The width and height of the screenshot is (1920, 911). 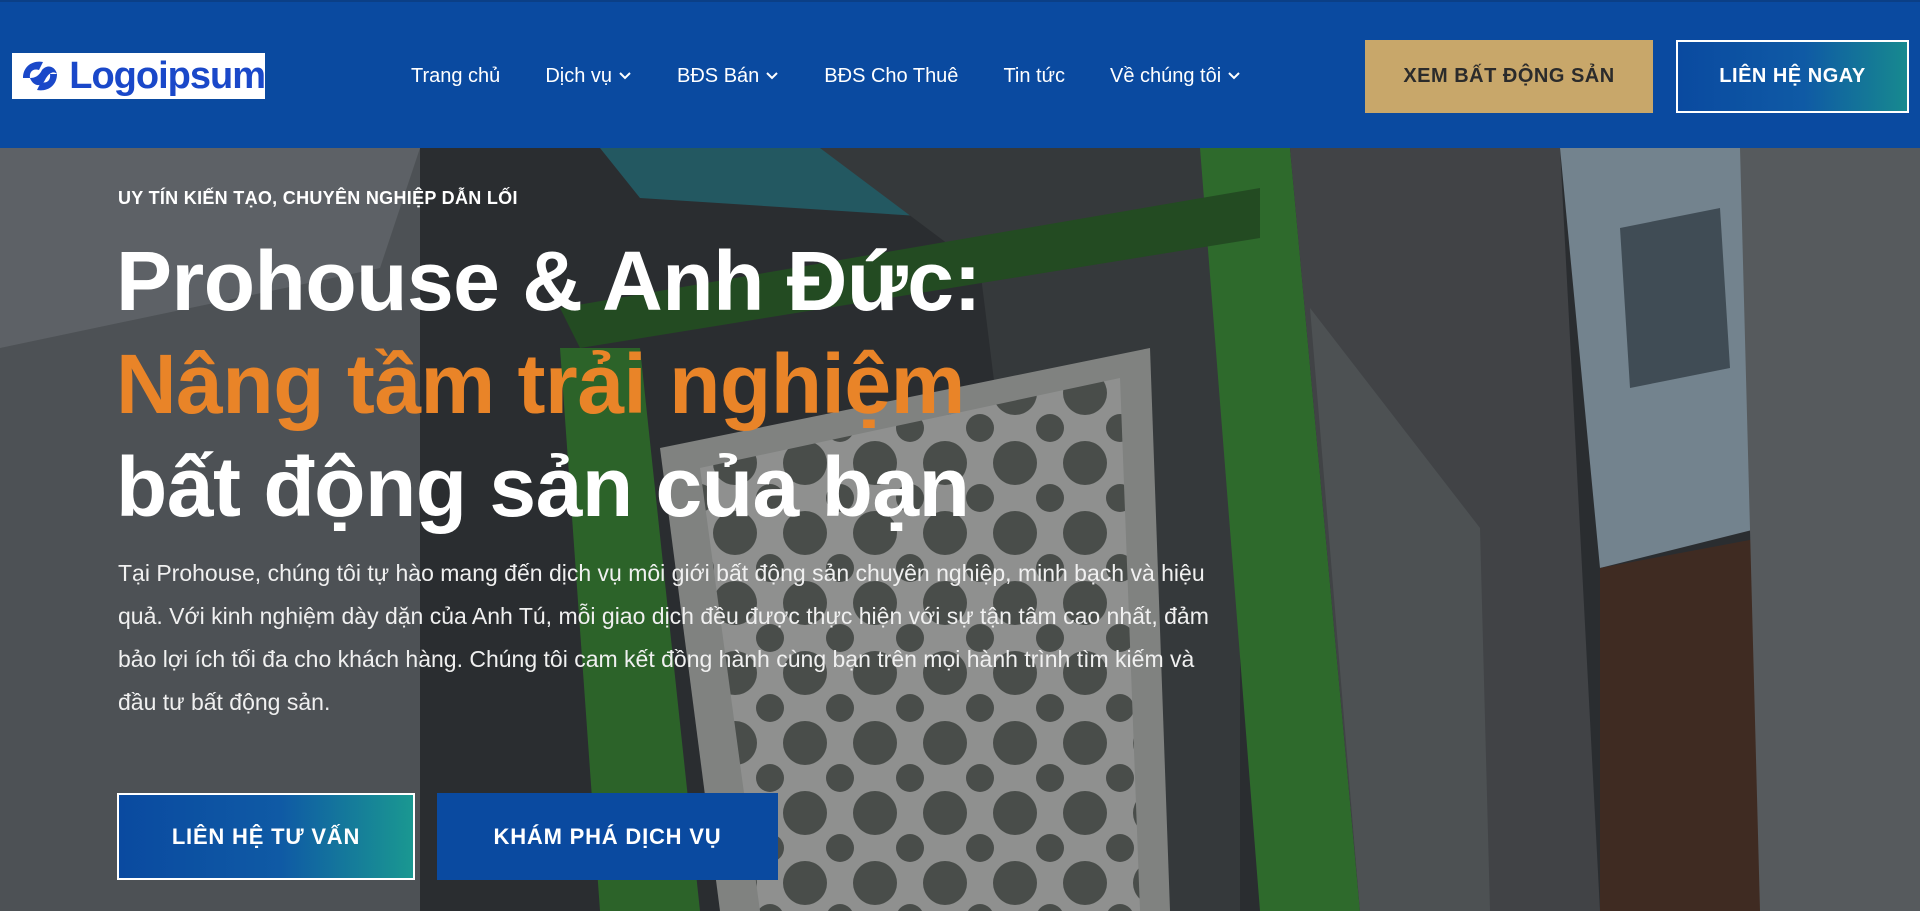 I want to click on nav-item-home: Trang chủ, so click(x=455, y=76).